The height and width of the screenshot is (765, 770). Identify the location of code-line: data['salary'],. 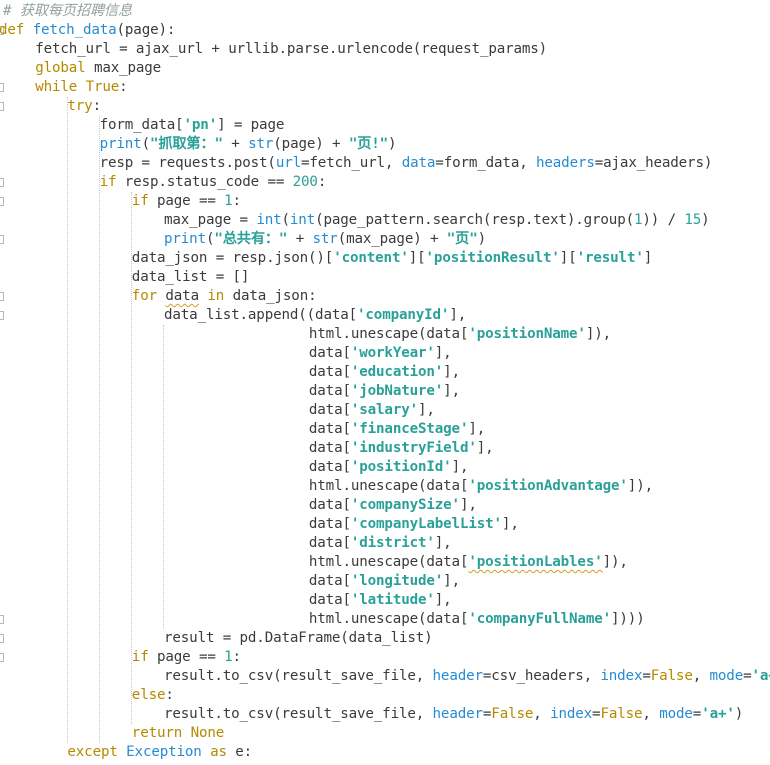
(372, 410).